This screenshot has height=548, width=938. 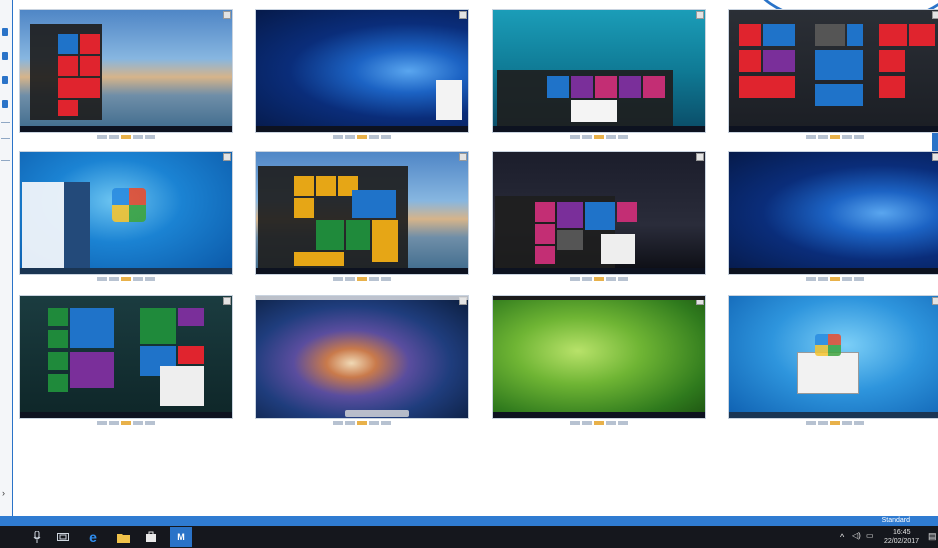 I want to click on bottom-panel-preview, so click(x=599, y=415).